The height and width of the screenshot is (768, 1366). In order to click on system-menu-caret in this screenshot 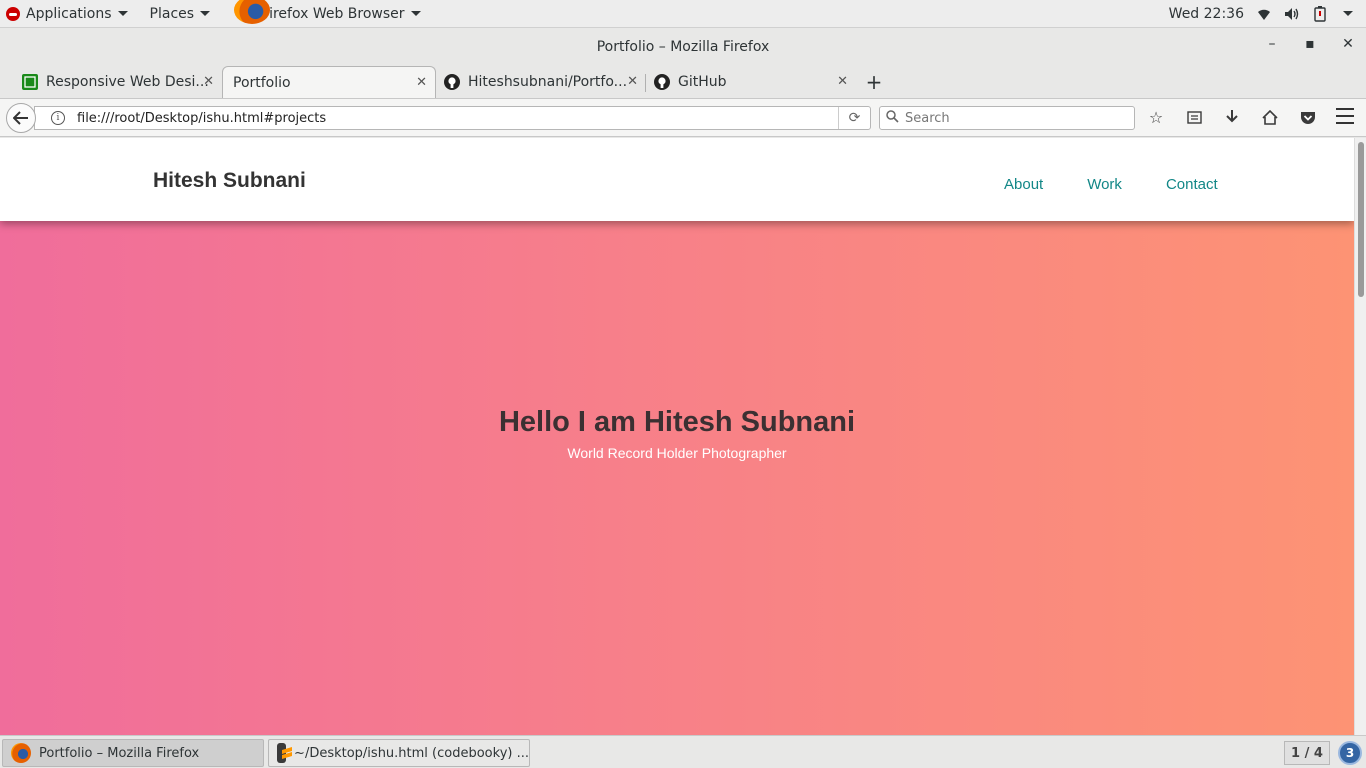, I will do `click(1348, 13)`.